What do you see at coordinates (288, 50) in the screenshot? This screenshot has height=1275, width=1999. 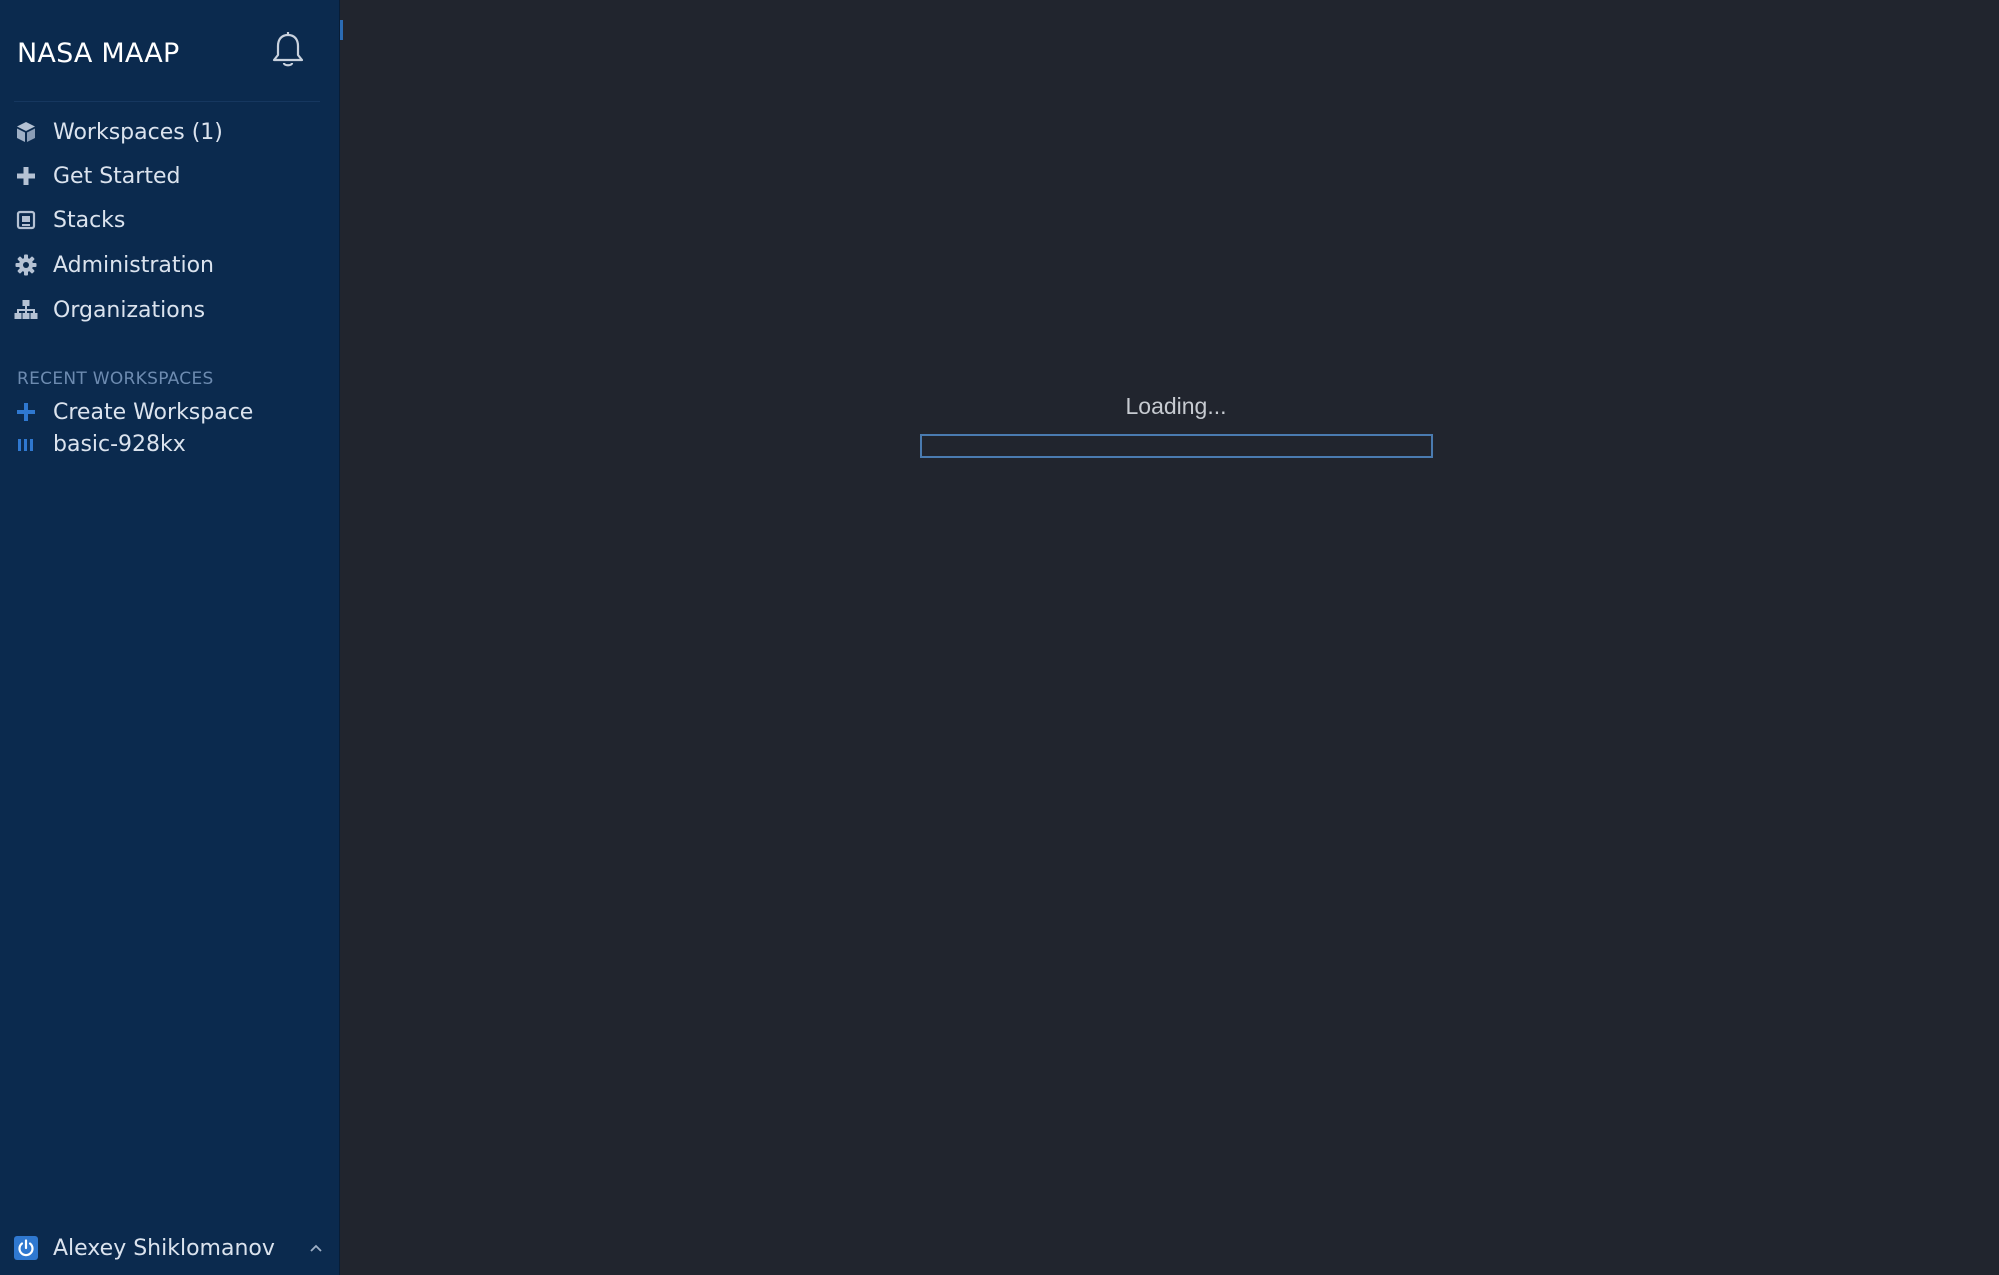 I see `notifications-bell-icon` at bounding box center [288, 50].